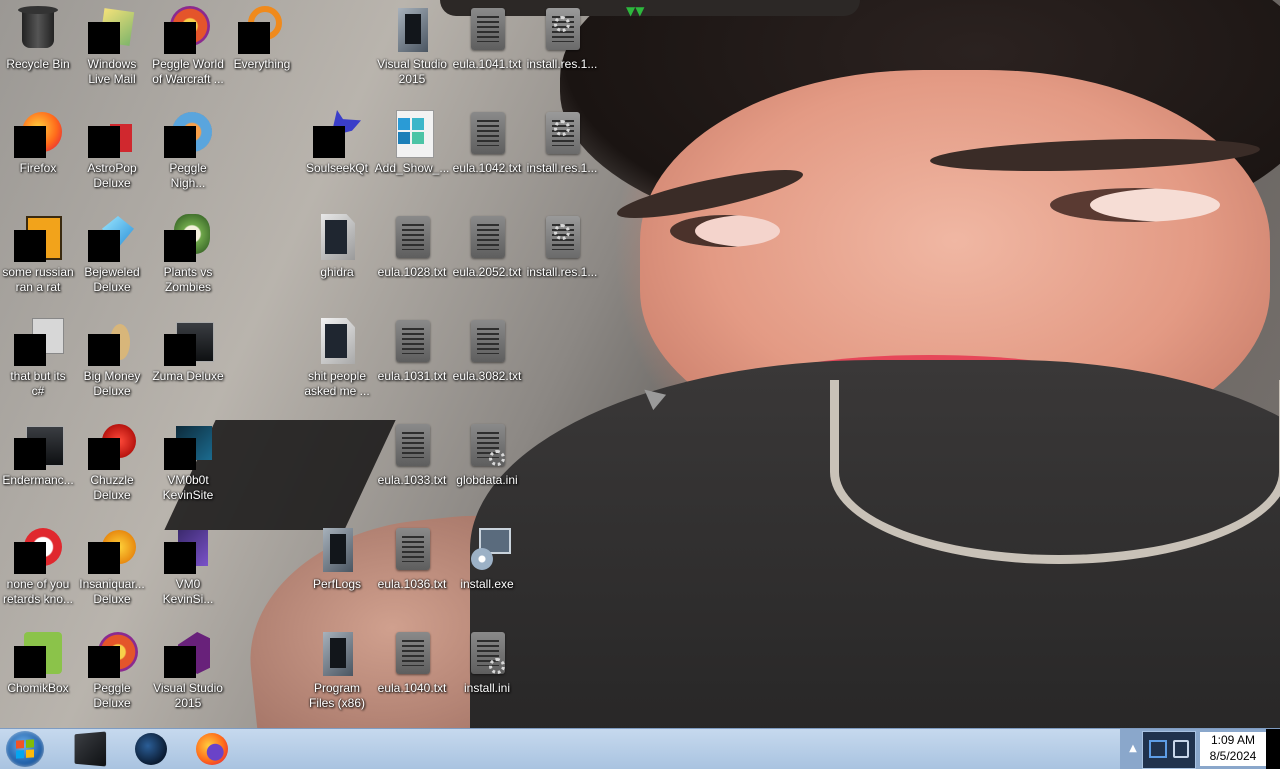 Image resolution: width=1280 pixels, height=769 pixels. What do you see at coordinates (412, 50) in the screenshot?
I see `desktop-icon-visual-studio-2015: Visual Studio 2015` at bounding box center [412, 50].